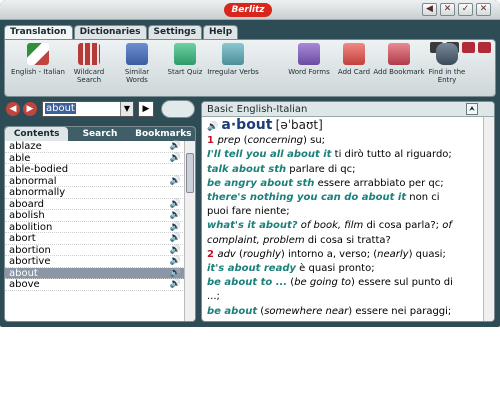 The width and height of the screenshot is (500, 405). Describe the element at coordinates (126, 109) in the screenshot. I see `search-dropdown-button: ▼` at that location.